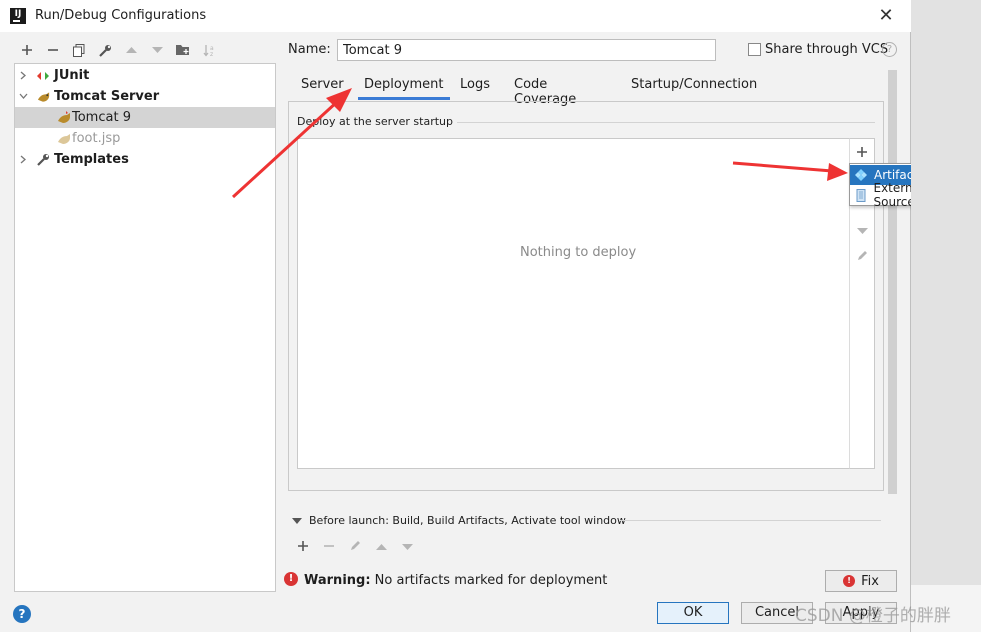 This screenshot has height=632, width=981. What do you see at coordinates (145, 117) in the screenshot?
I see `tree-item-tomcat-9: Tomcat 9` at bounding box center [145, 117].